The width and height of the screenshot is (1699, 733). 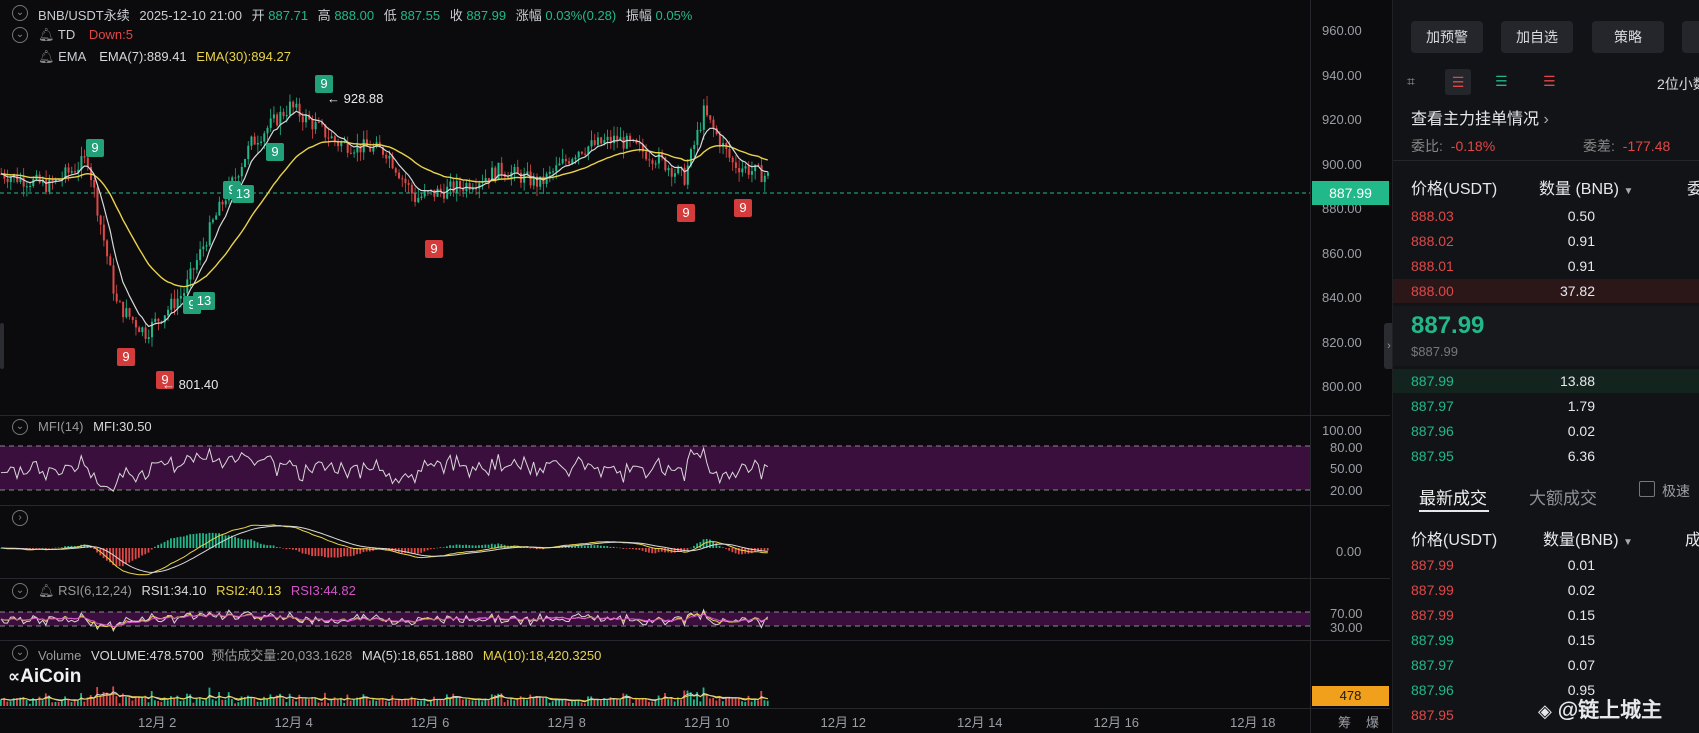 I want to click on strategy-button: 策略, so click(x=1628, y=37).